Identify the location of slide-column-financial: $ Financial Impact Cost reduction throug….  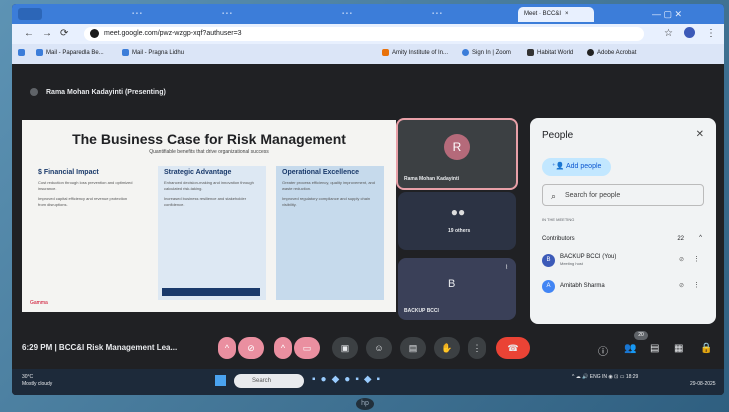
(86, 233).